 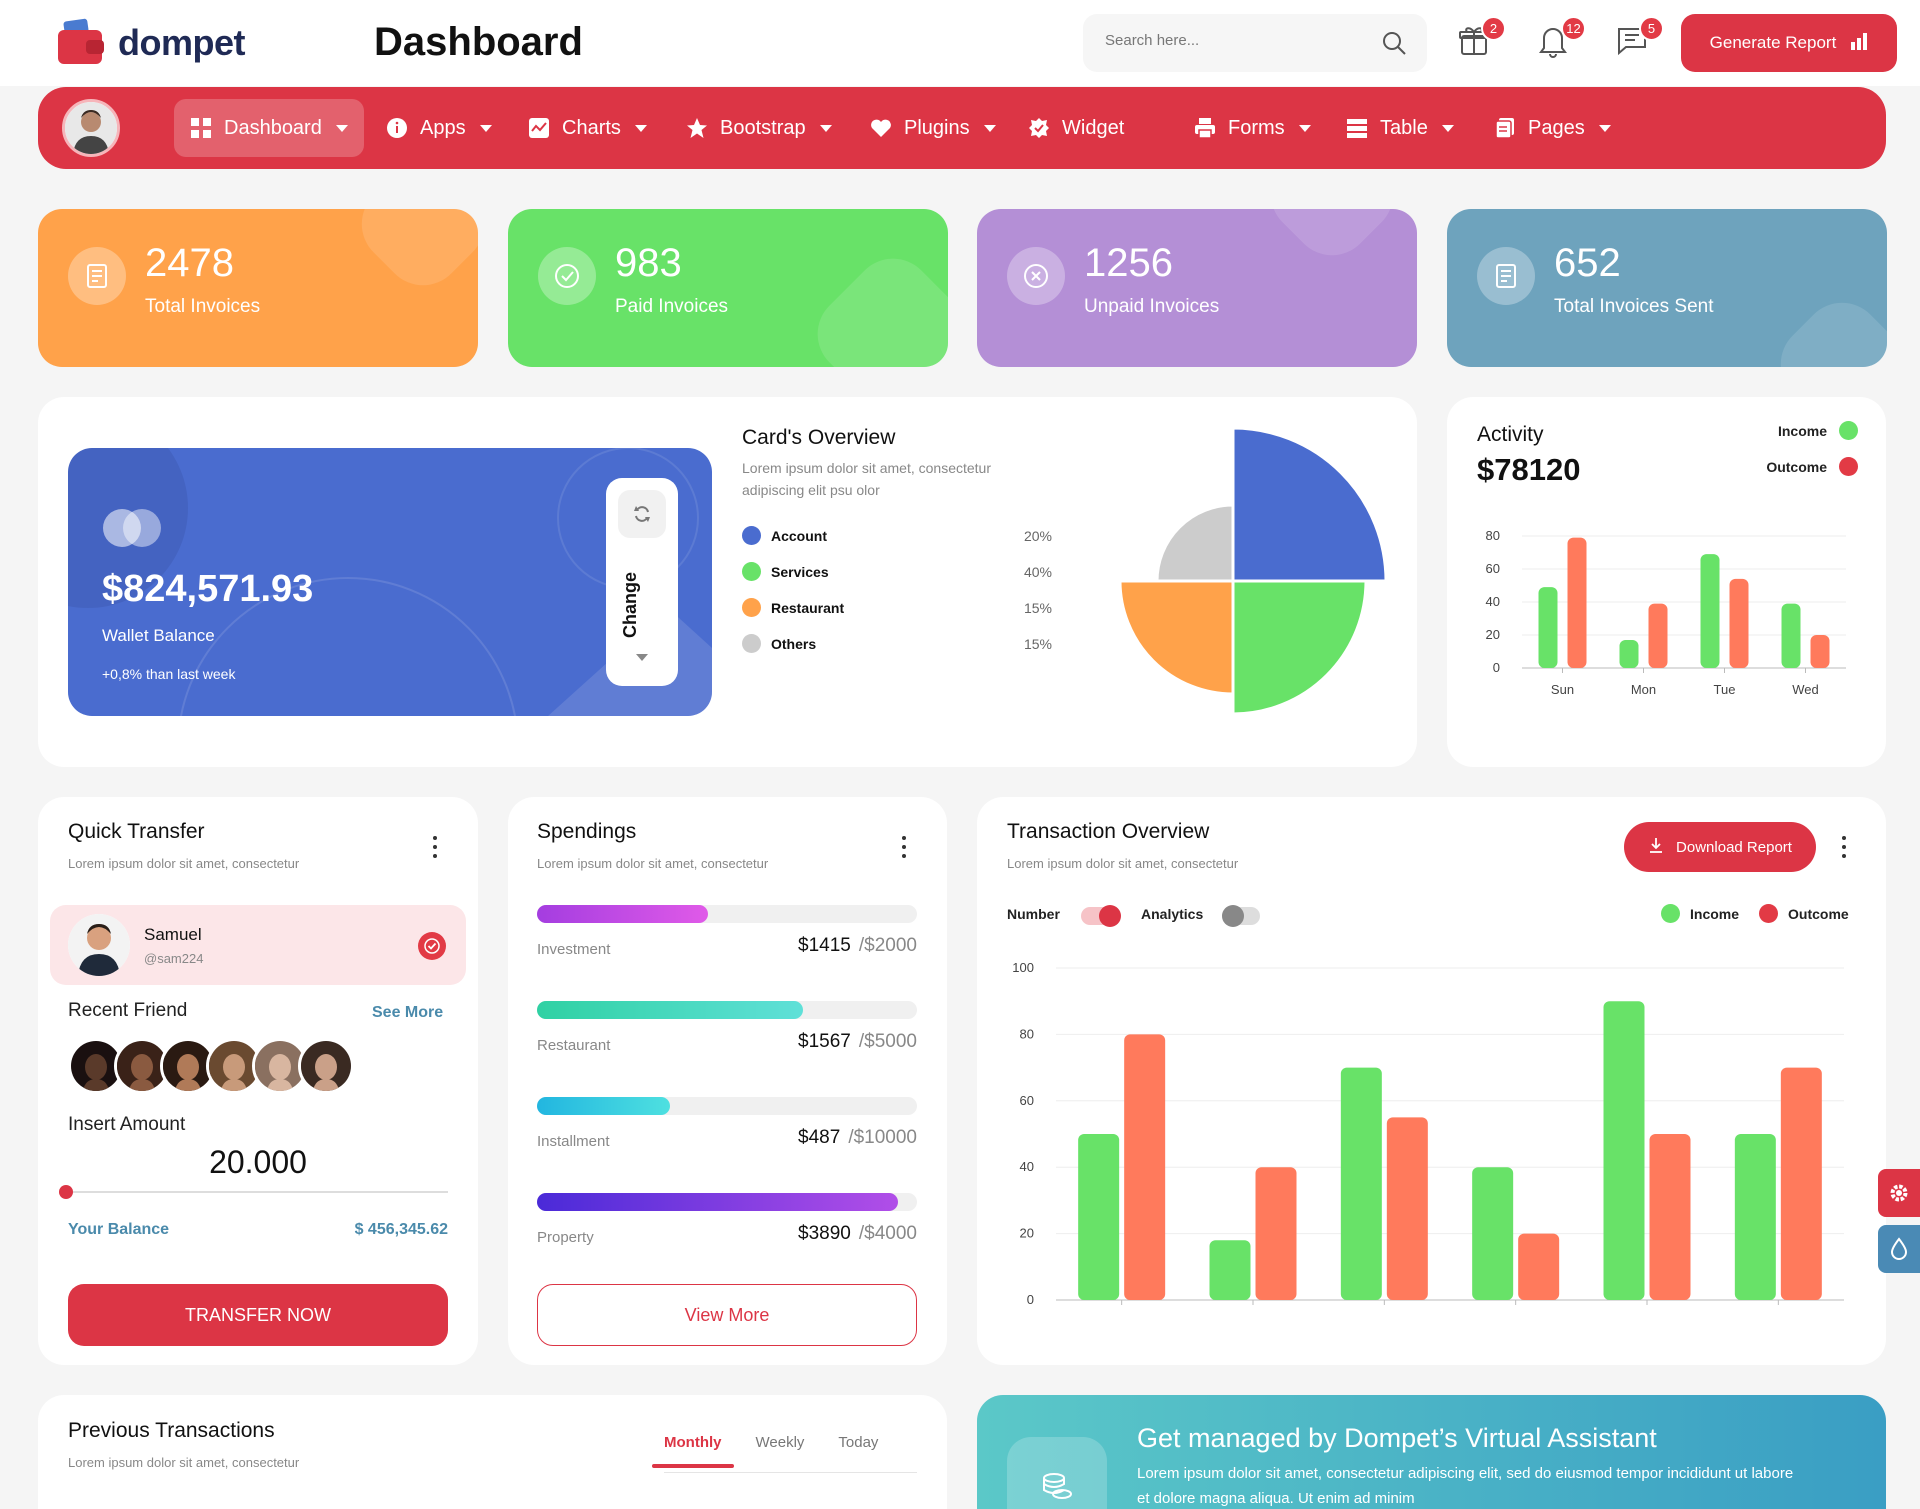 What do you see at coordinates (258, 1315) in the screenshot?
I see `transfer-now-button: TRANSFER NOW` at bounding box center [258, 1315].